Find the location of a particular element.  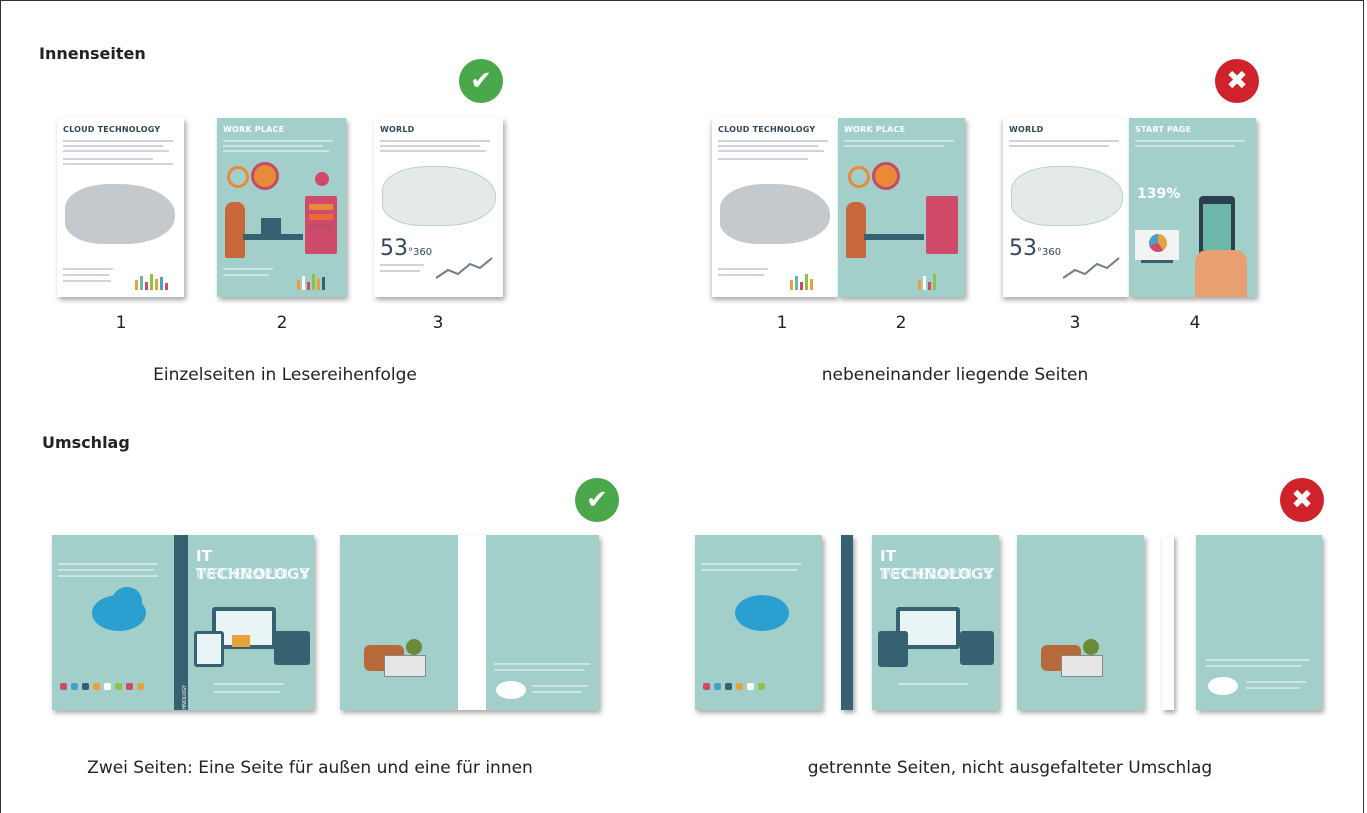

spread-2-left-page: WORLD 53°360 is located at coordinates (1066, 207).